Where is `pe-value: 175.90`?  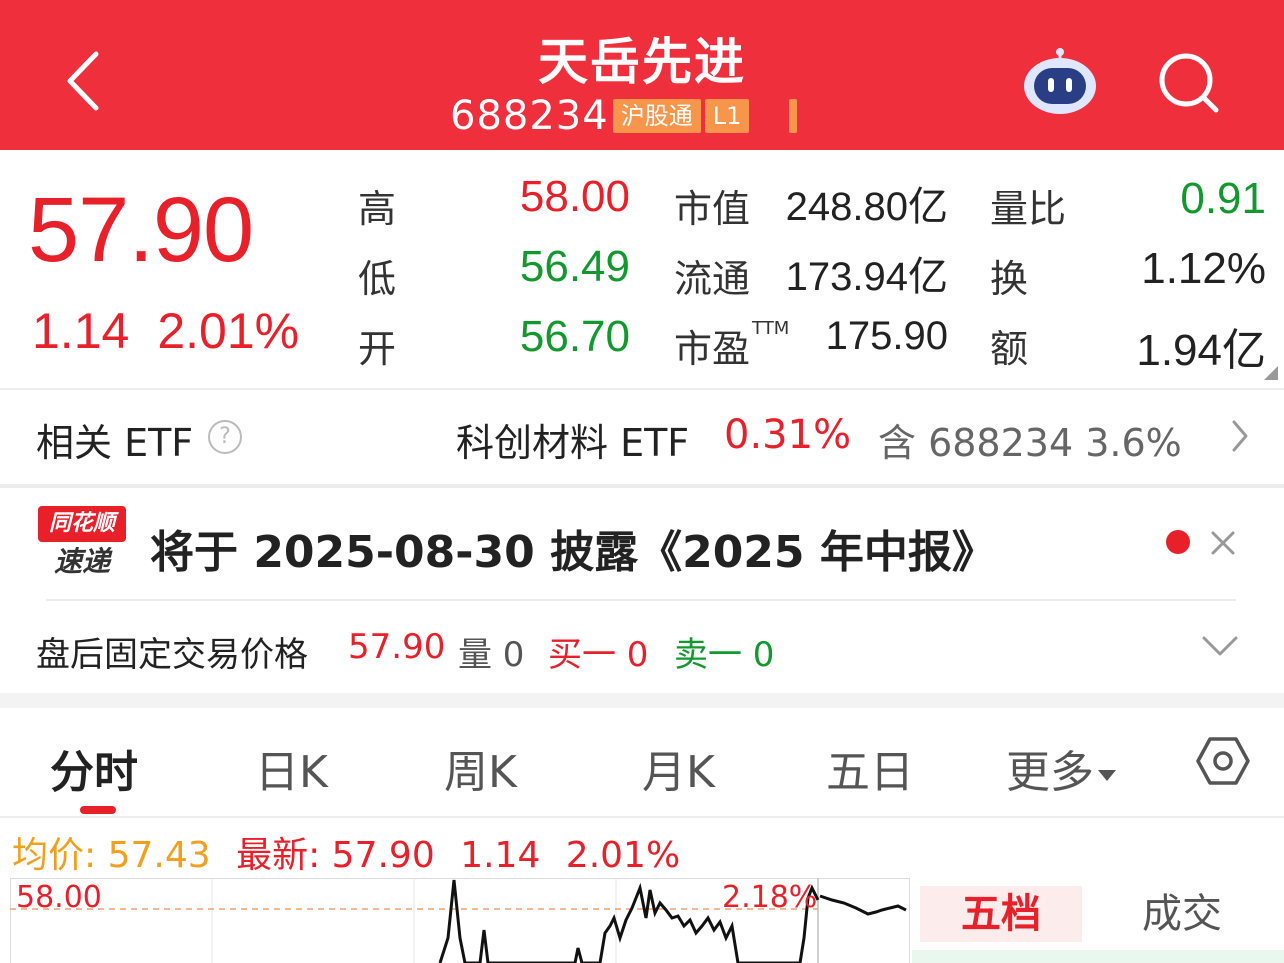
pe-value: 175.90 is located at coordinates (886, 336).